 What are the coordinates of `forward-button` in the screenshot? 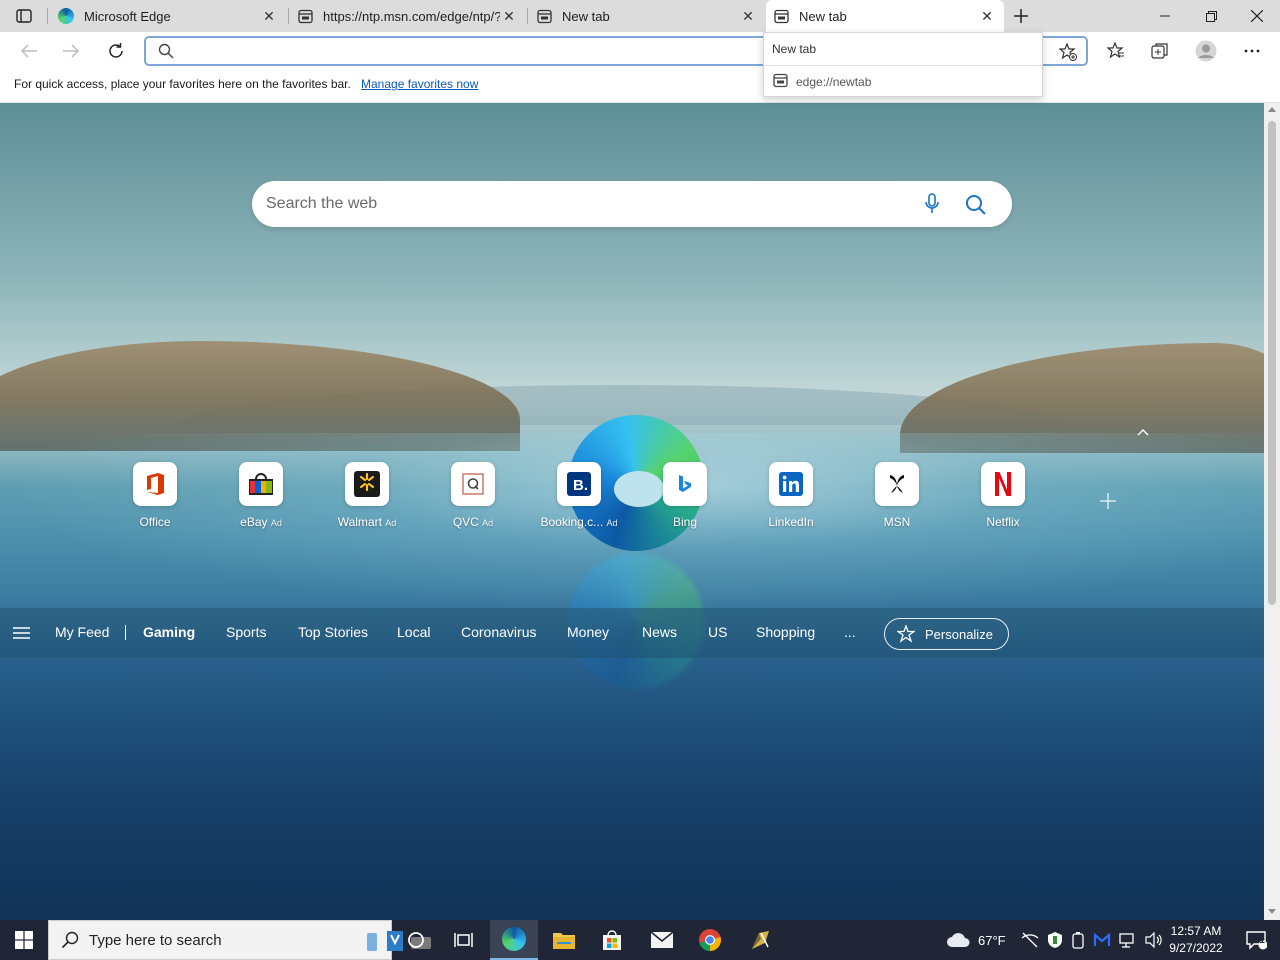 It's located at (71, 51).